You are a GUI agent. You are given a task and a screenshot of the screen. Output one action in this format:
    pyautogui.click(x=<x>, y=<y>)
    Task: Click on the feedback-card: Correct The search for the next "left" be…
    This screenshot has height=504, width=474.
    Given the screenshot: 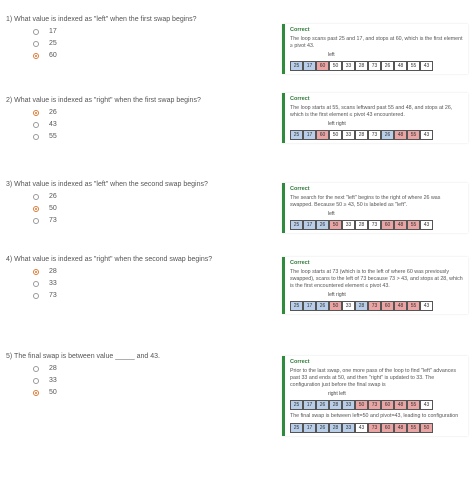 What is the action you would take?
    pyautogui.click(x=375, y=208)
    